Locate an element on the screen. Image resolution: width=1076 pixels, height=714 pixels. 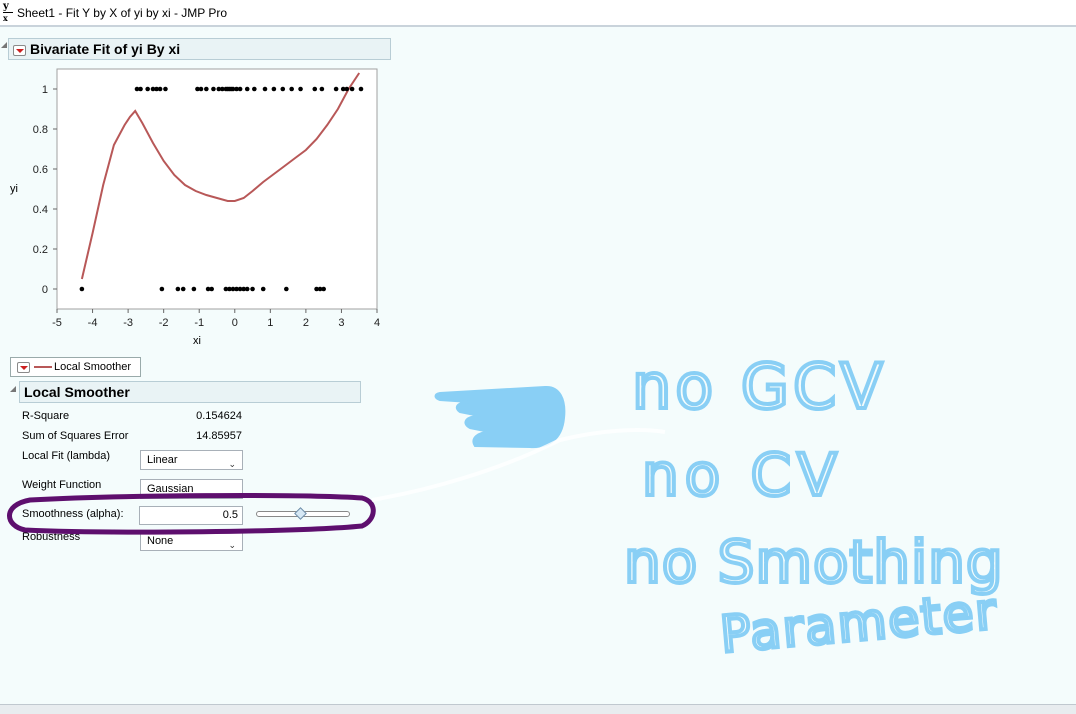
x-tick-label: 2 is located at coordinates (306, 323).